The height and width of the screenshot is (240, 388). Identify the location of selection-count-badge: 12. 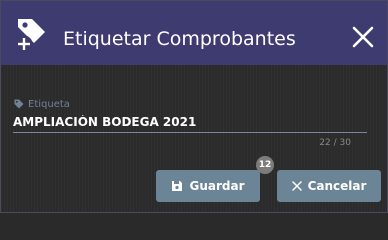
(265, 165).